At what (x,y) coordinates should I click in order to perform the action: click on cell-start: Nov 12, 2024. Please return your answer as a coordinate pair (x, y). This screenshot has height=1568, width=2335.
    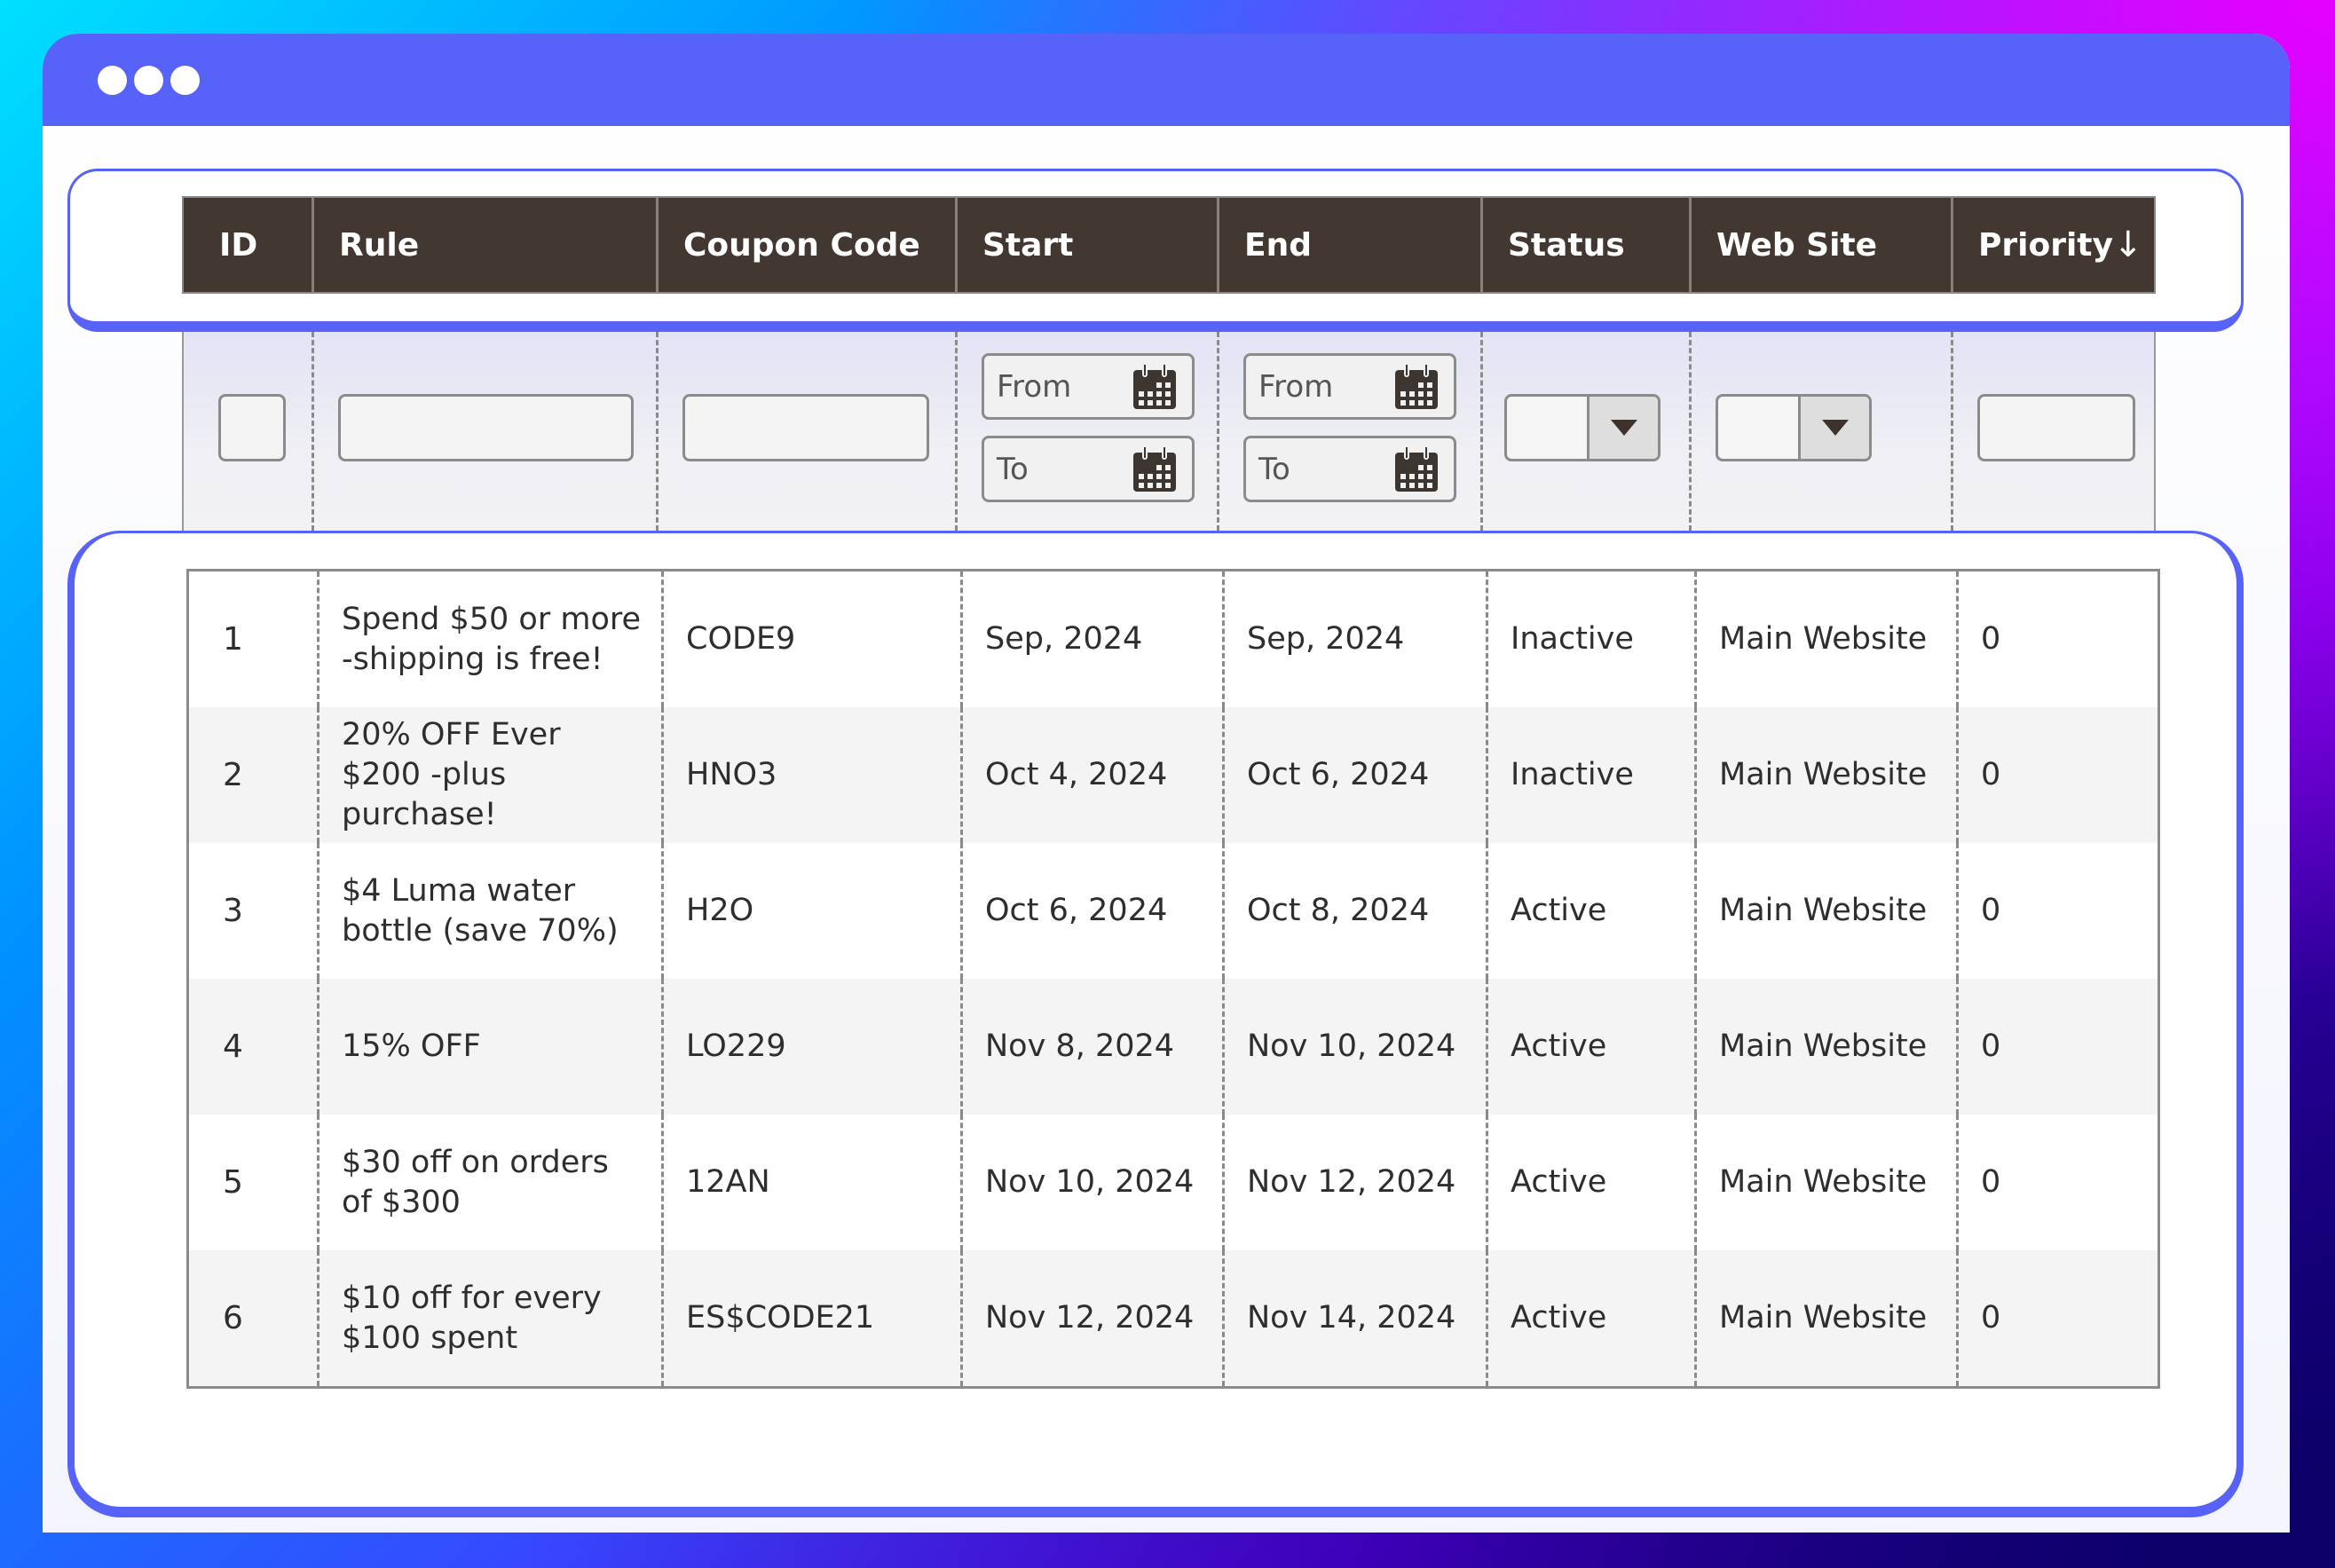
    Looking at the image, I should click on (1091, 1318).